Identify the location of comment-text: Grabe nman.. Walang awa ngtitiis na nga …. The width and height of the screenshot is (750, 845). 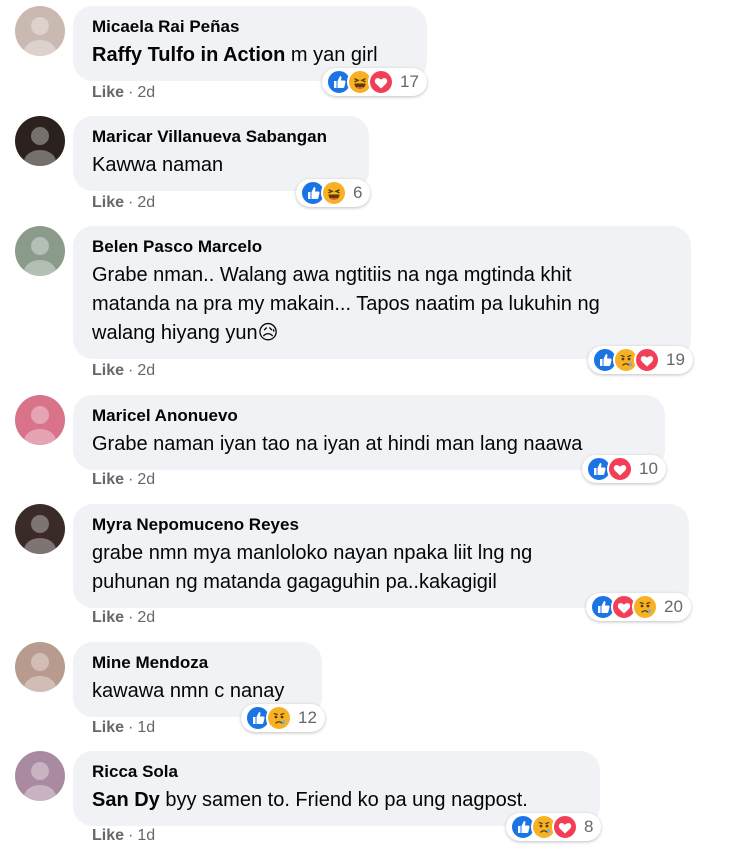
(382, 304).